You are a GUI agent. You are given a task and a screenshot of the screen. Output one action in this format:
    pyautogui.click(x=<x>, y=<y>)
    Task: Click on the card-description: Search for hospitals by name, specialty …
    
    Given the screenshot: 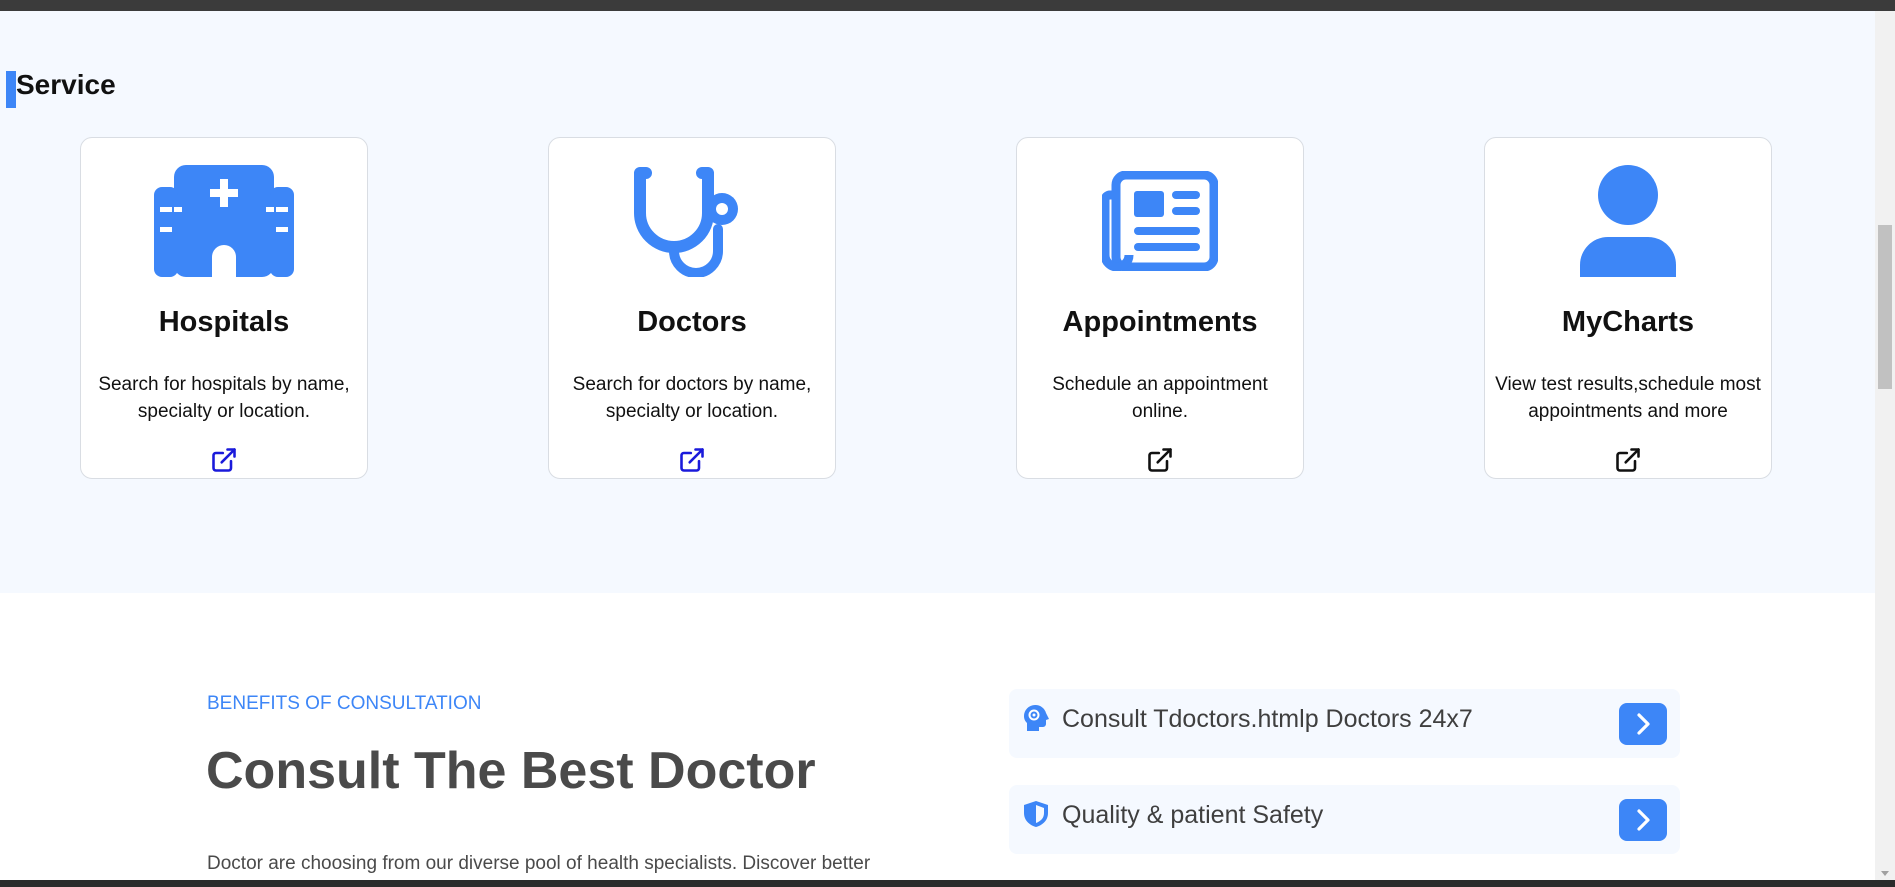 What is the action you would take?
    pyautogui.click(x=224, y=398)
    